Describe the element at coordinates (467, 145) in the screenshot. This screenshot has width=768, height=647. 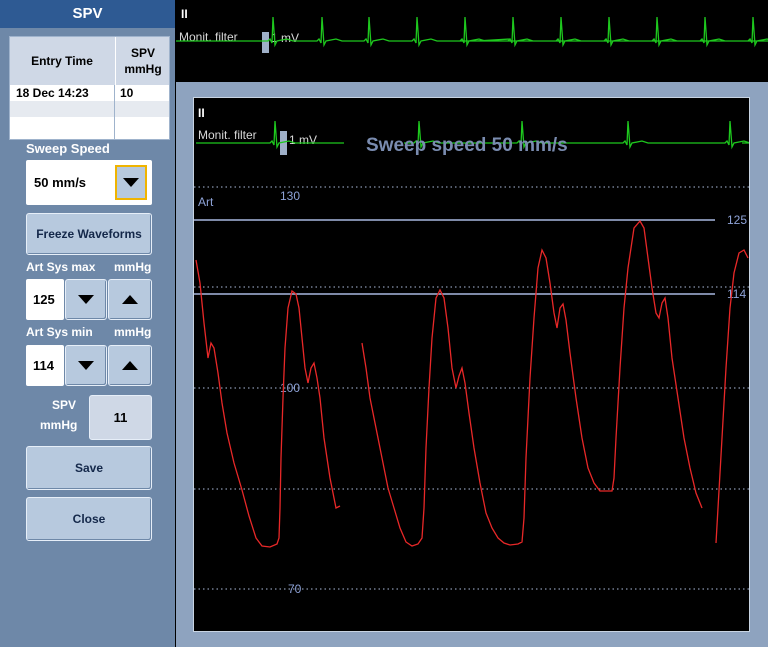
I see `sweep-speed-overlay: Sweep speed 50 mm/s` at that location.